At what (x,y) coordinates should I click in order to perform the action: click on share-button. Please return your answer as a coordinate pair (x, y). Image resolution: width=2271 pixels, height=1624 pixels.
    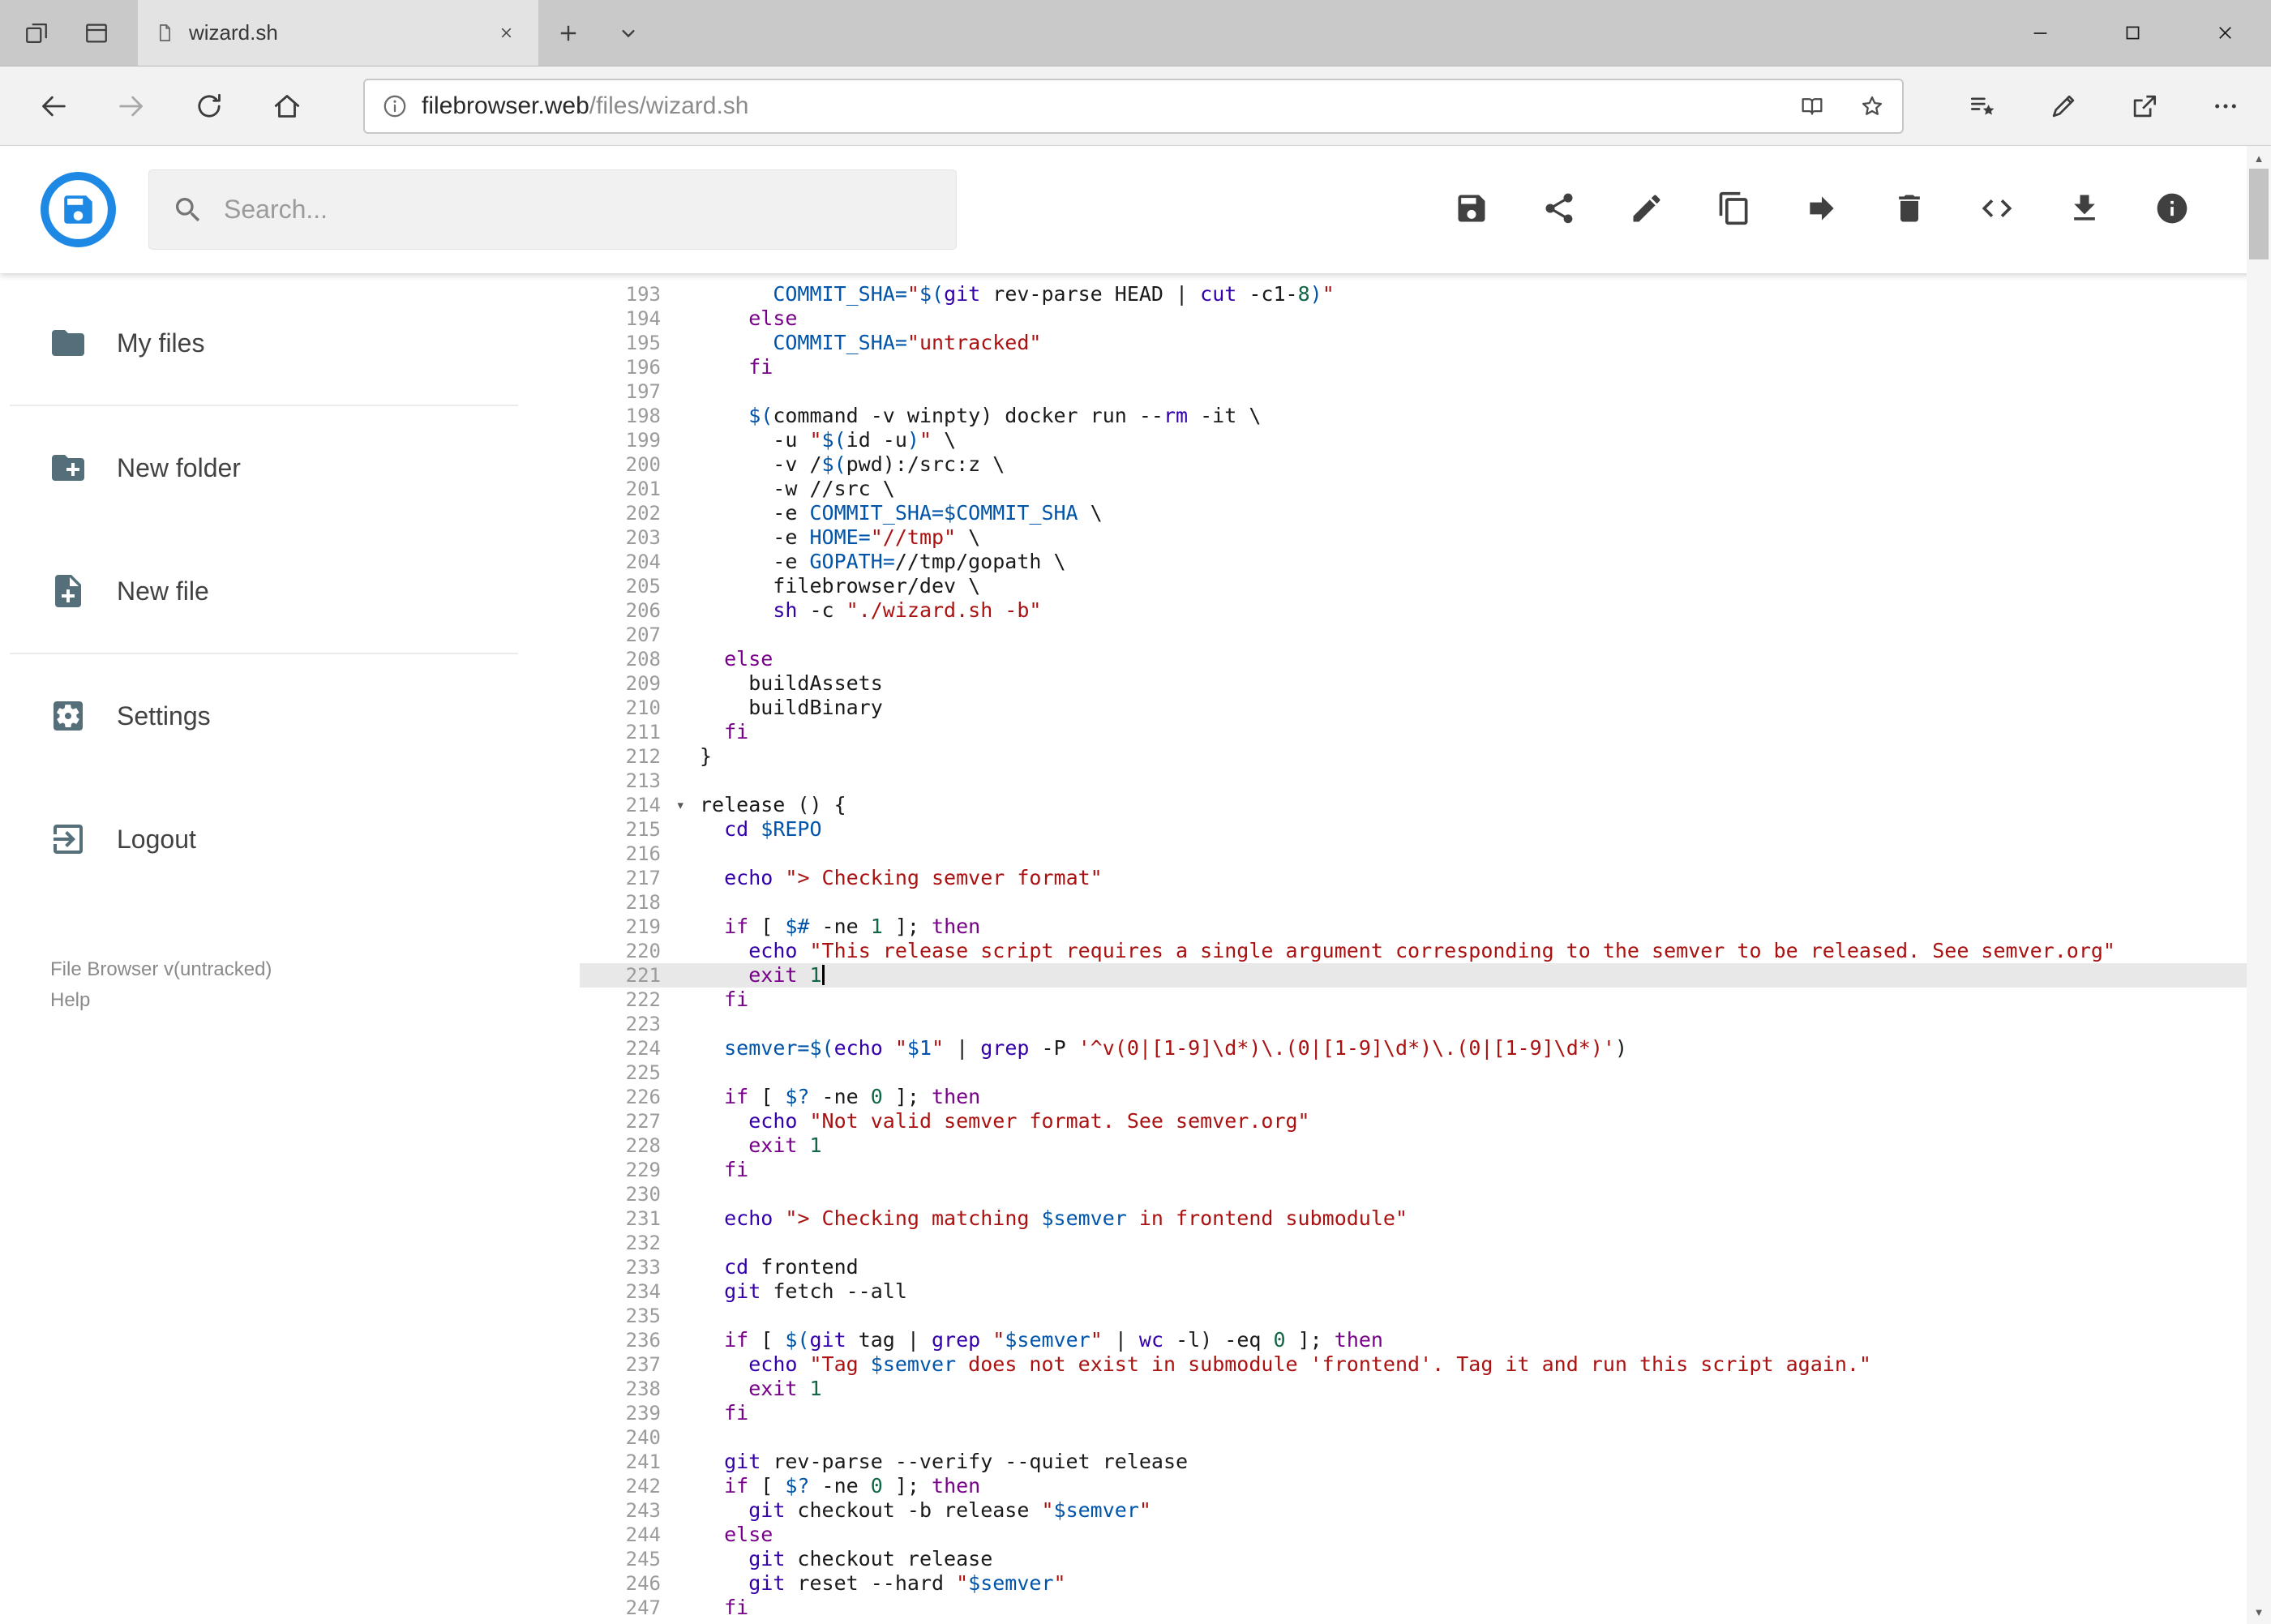
    Looking at the image, I should click on (1559, 210).